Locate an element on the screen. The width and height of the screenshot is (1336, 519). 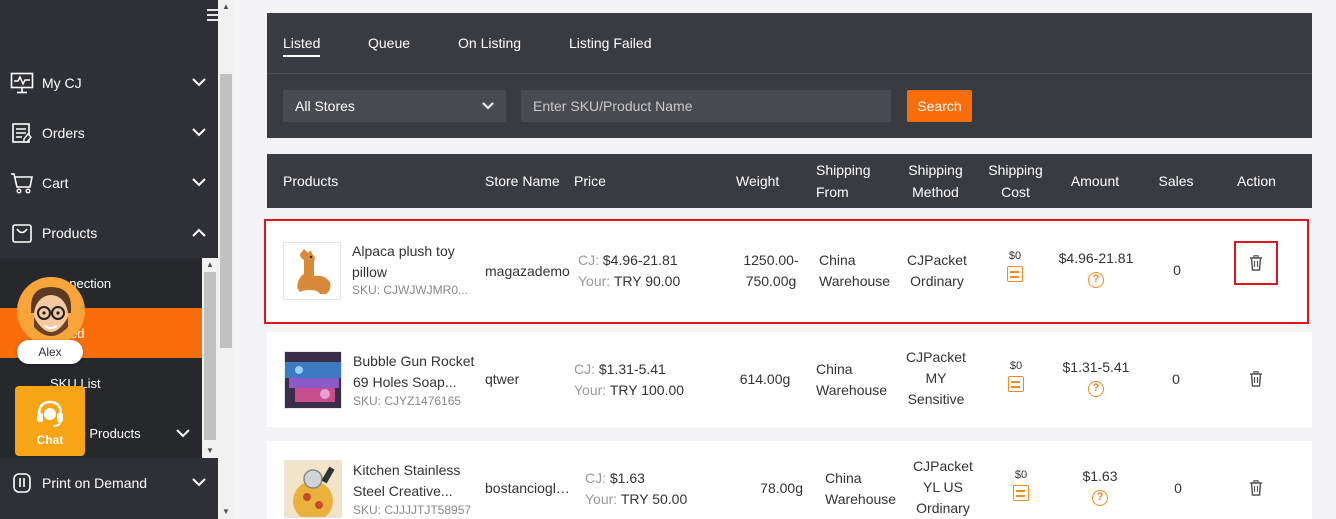
sidebar-item-print-on-demand: Print on Demand is located at coordinates (109, 483).